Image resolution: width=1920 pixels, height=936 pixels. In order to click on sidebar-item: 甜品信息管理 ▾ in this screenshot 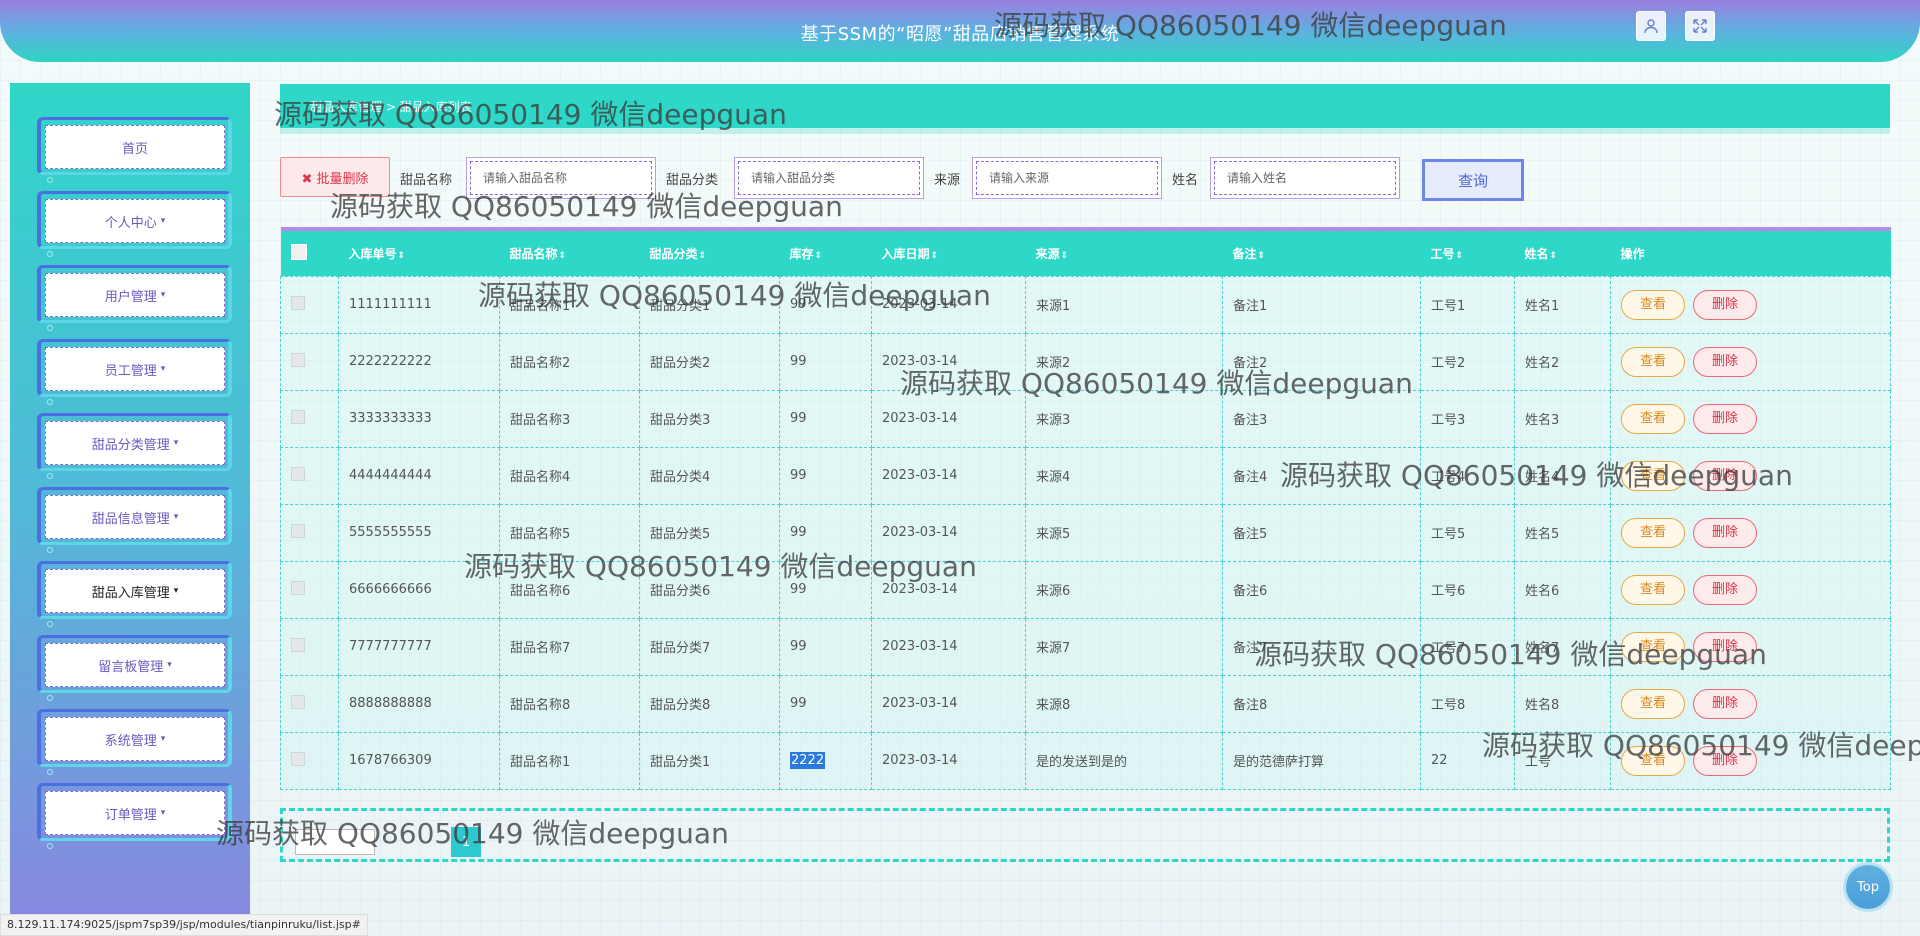, I will do `click(134, 520)`.